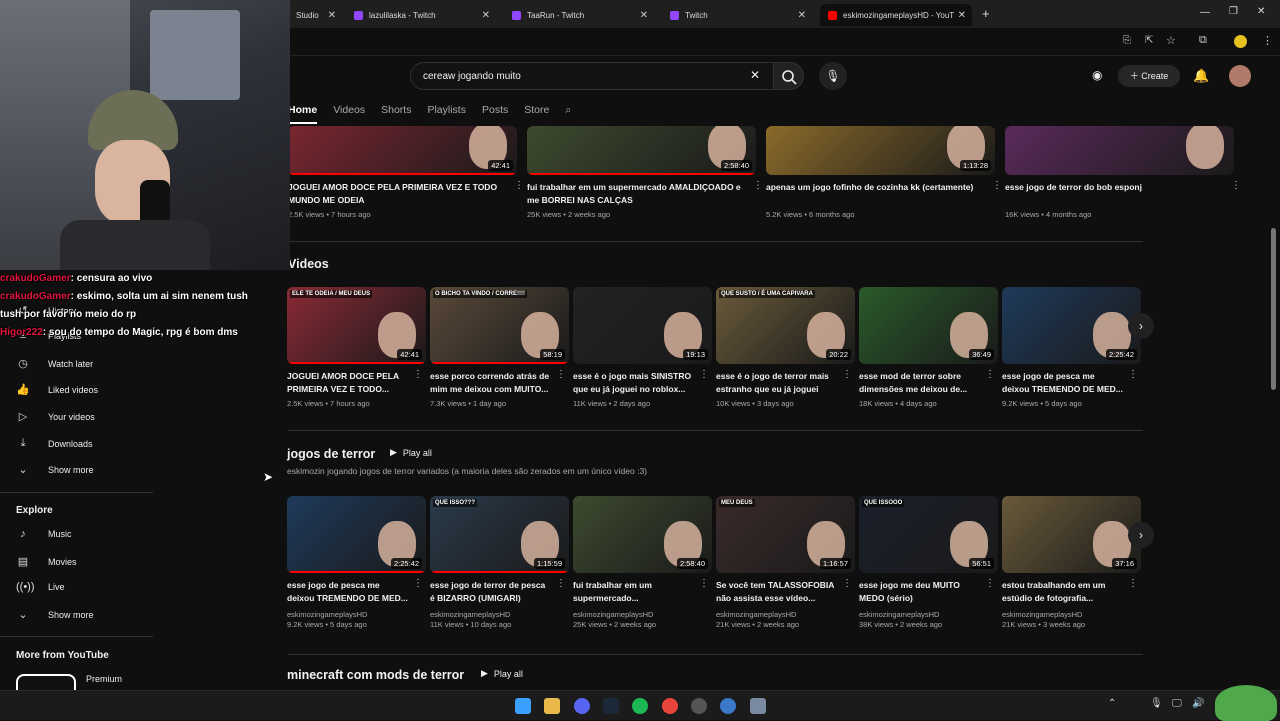  What do you see at coordinates (920, 592) in the screenshot?
I see `video-title: esse jogo me deu MUITO MEDO (sério)` at bounding box center [920, 592].